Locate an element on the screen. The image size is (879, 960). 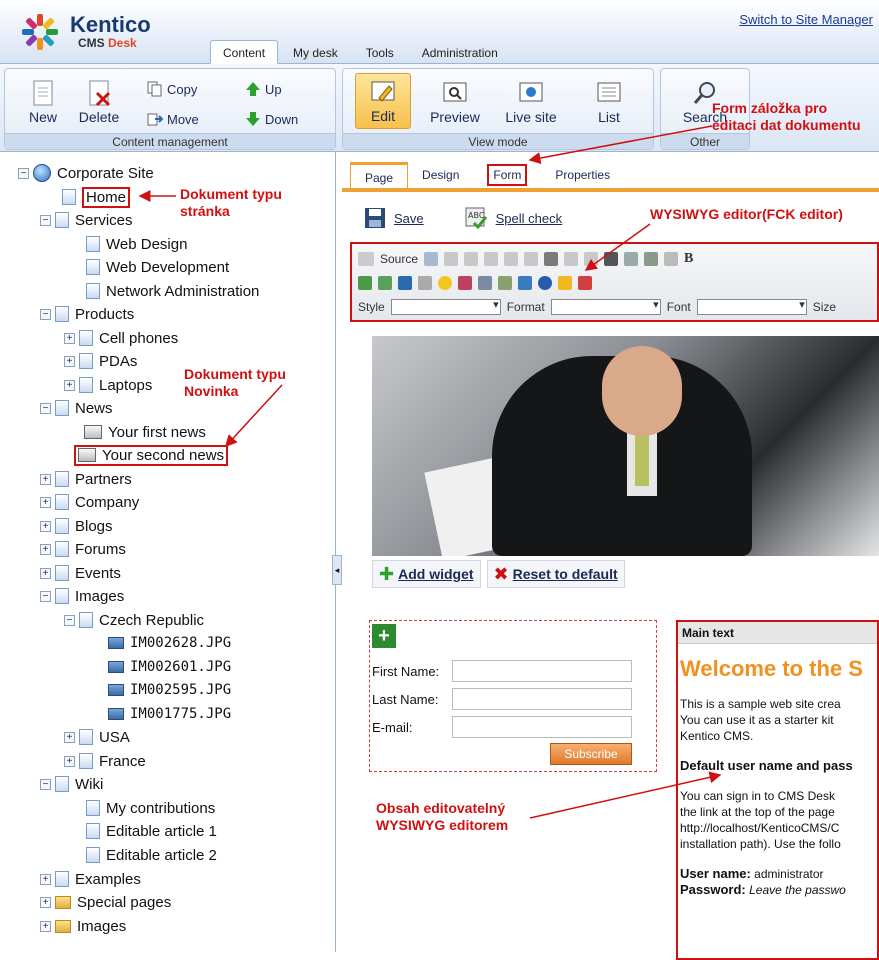
paste-word-icon is located at coordinates (531, 259).